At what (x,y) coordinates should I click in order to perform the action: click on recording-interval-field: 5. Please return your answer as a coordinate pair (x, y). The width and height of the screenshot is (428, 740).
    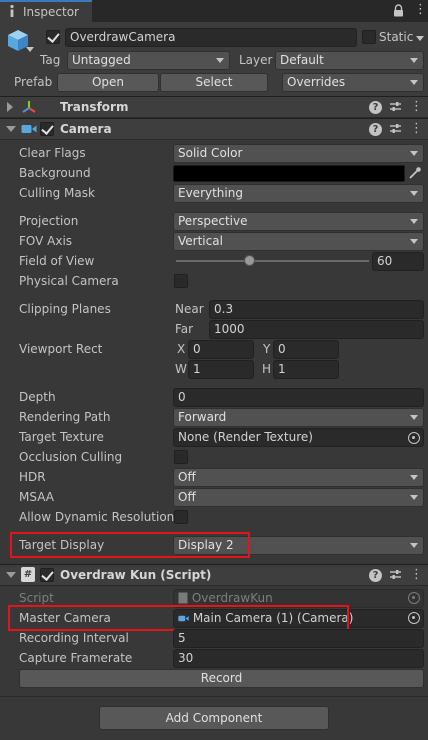
    Looking at the image, I should click on (298, 638).